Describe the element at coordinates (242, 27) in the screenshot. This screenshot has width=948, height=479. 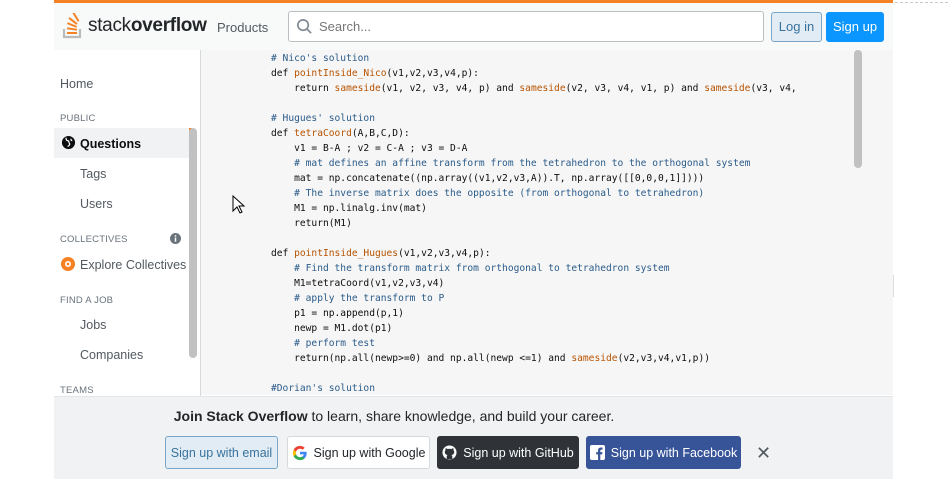
I see `products-link: Products` at that location.